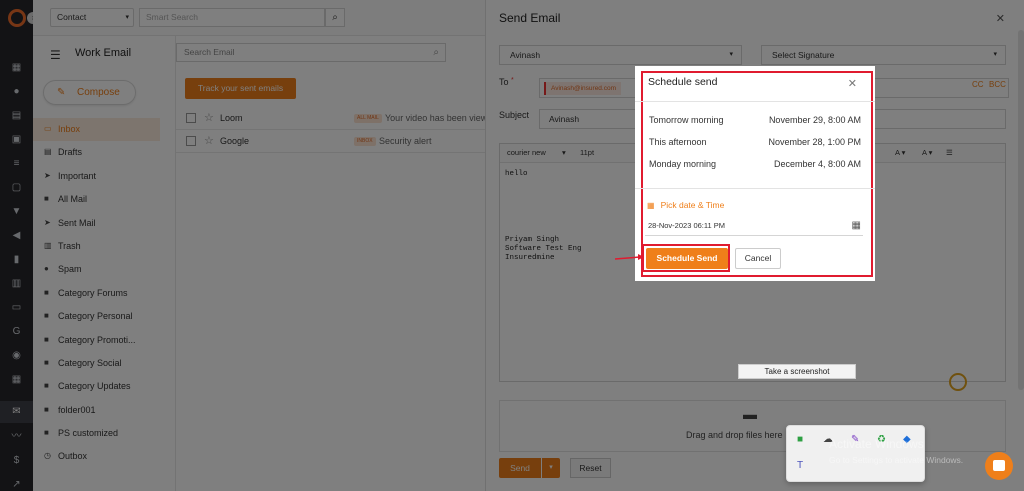  I want to click on close-icon: ✕, so click(852, 83).